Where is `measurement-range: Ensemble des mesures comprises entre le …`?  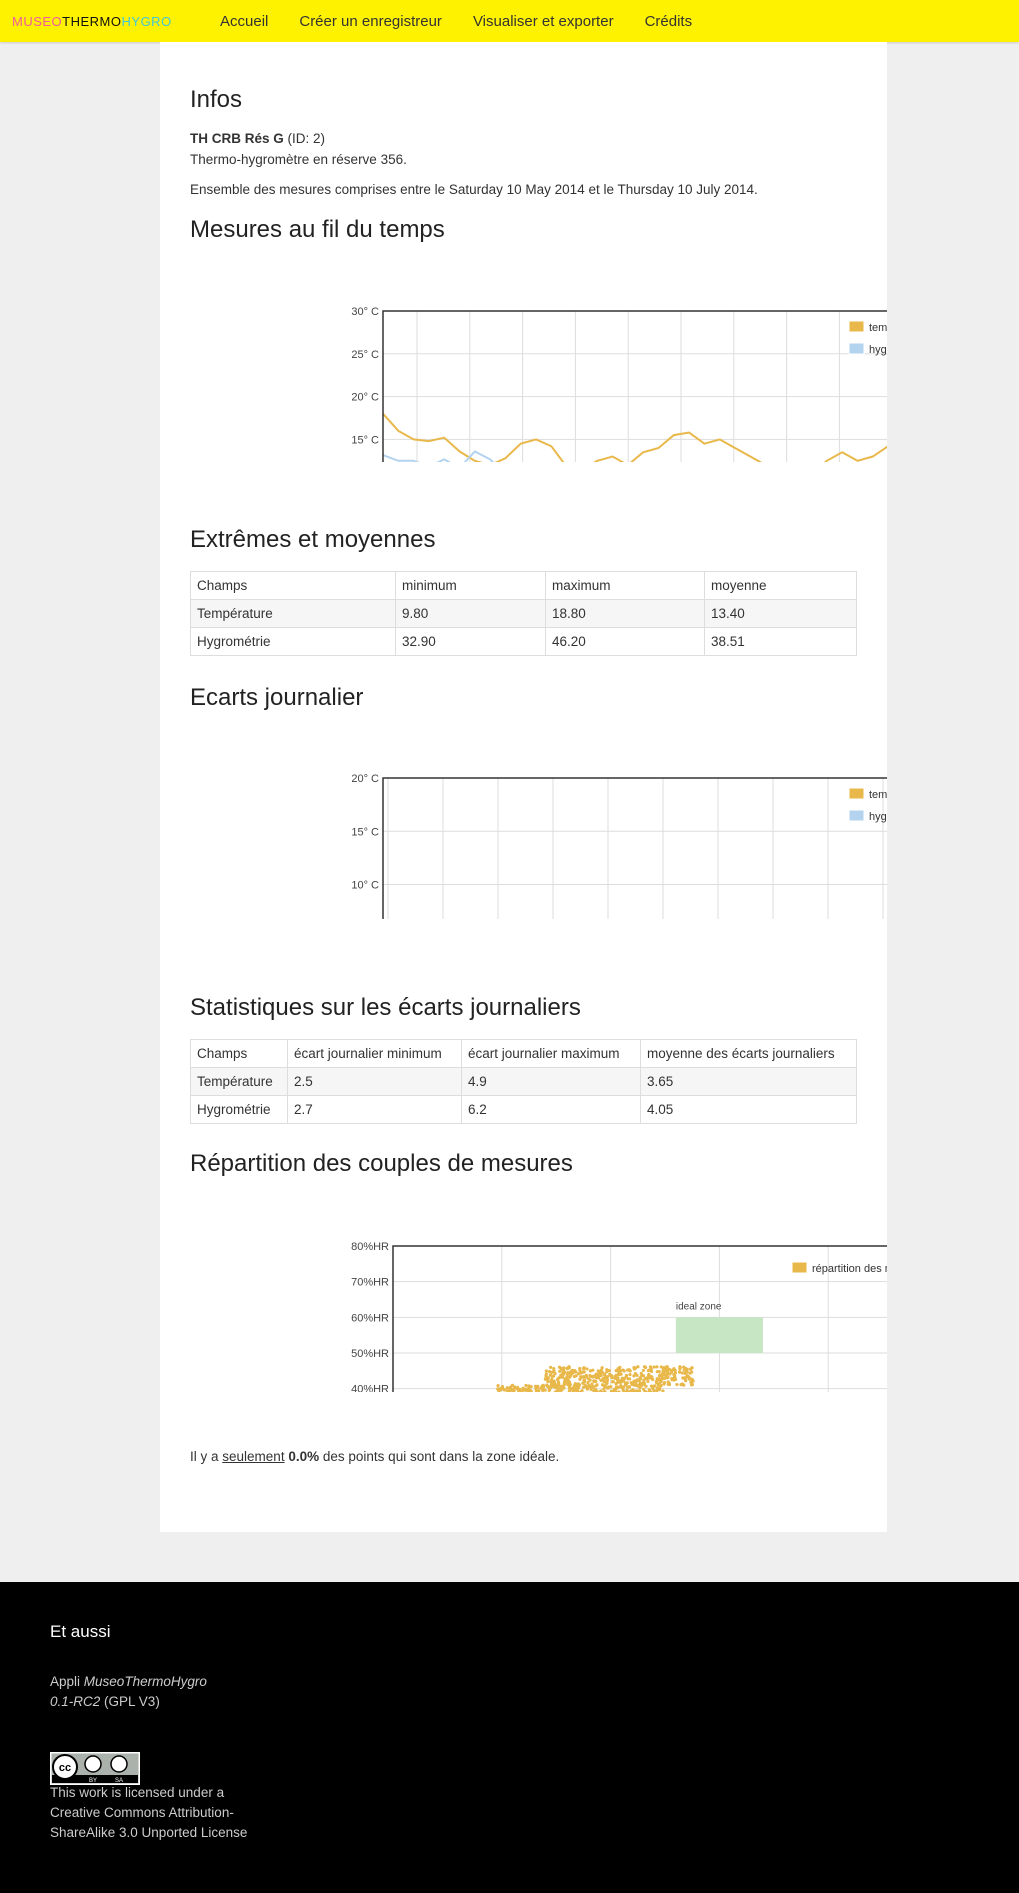 measurement-range: Ensemble des mesures comprises entre le … is located at coordinates (474, 189).